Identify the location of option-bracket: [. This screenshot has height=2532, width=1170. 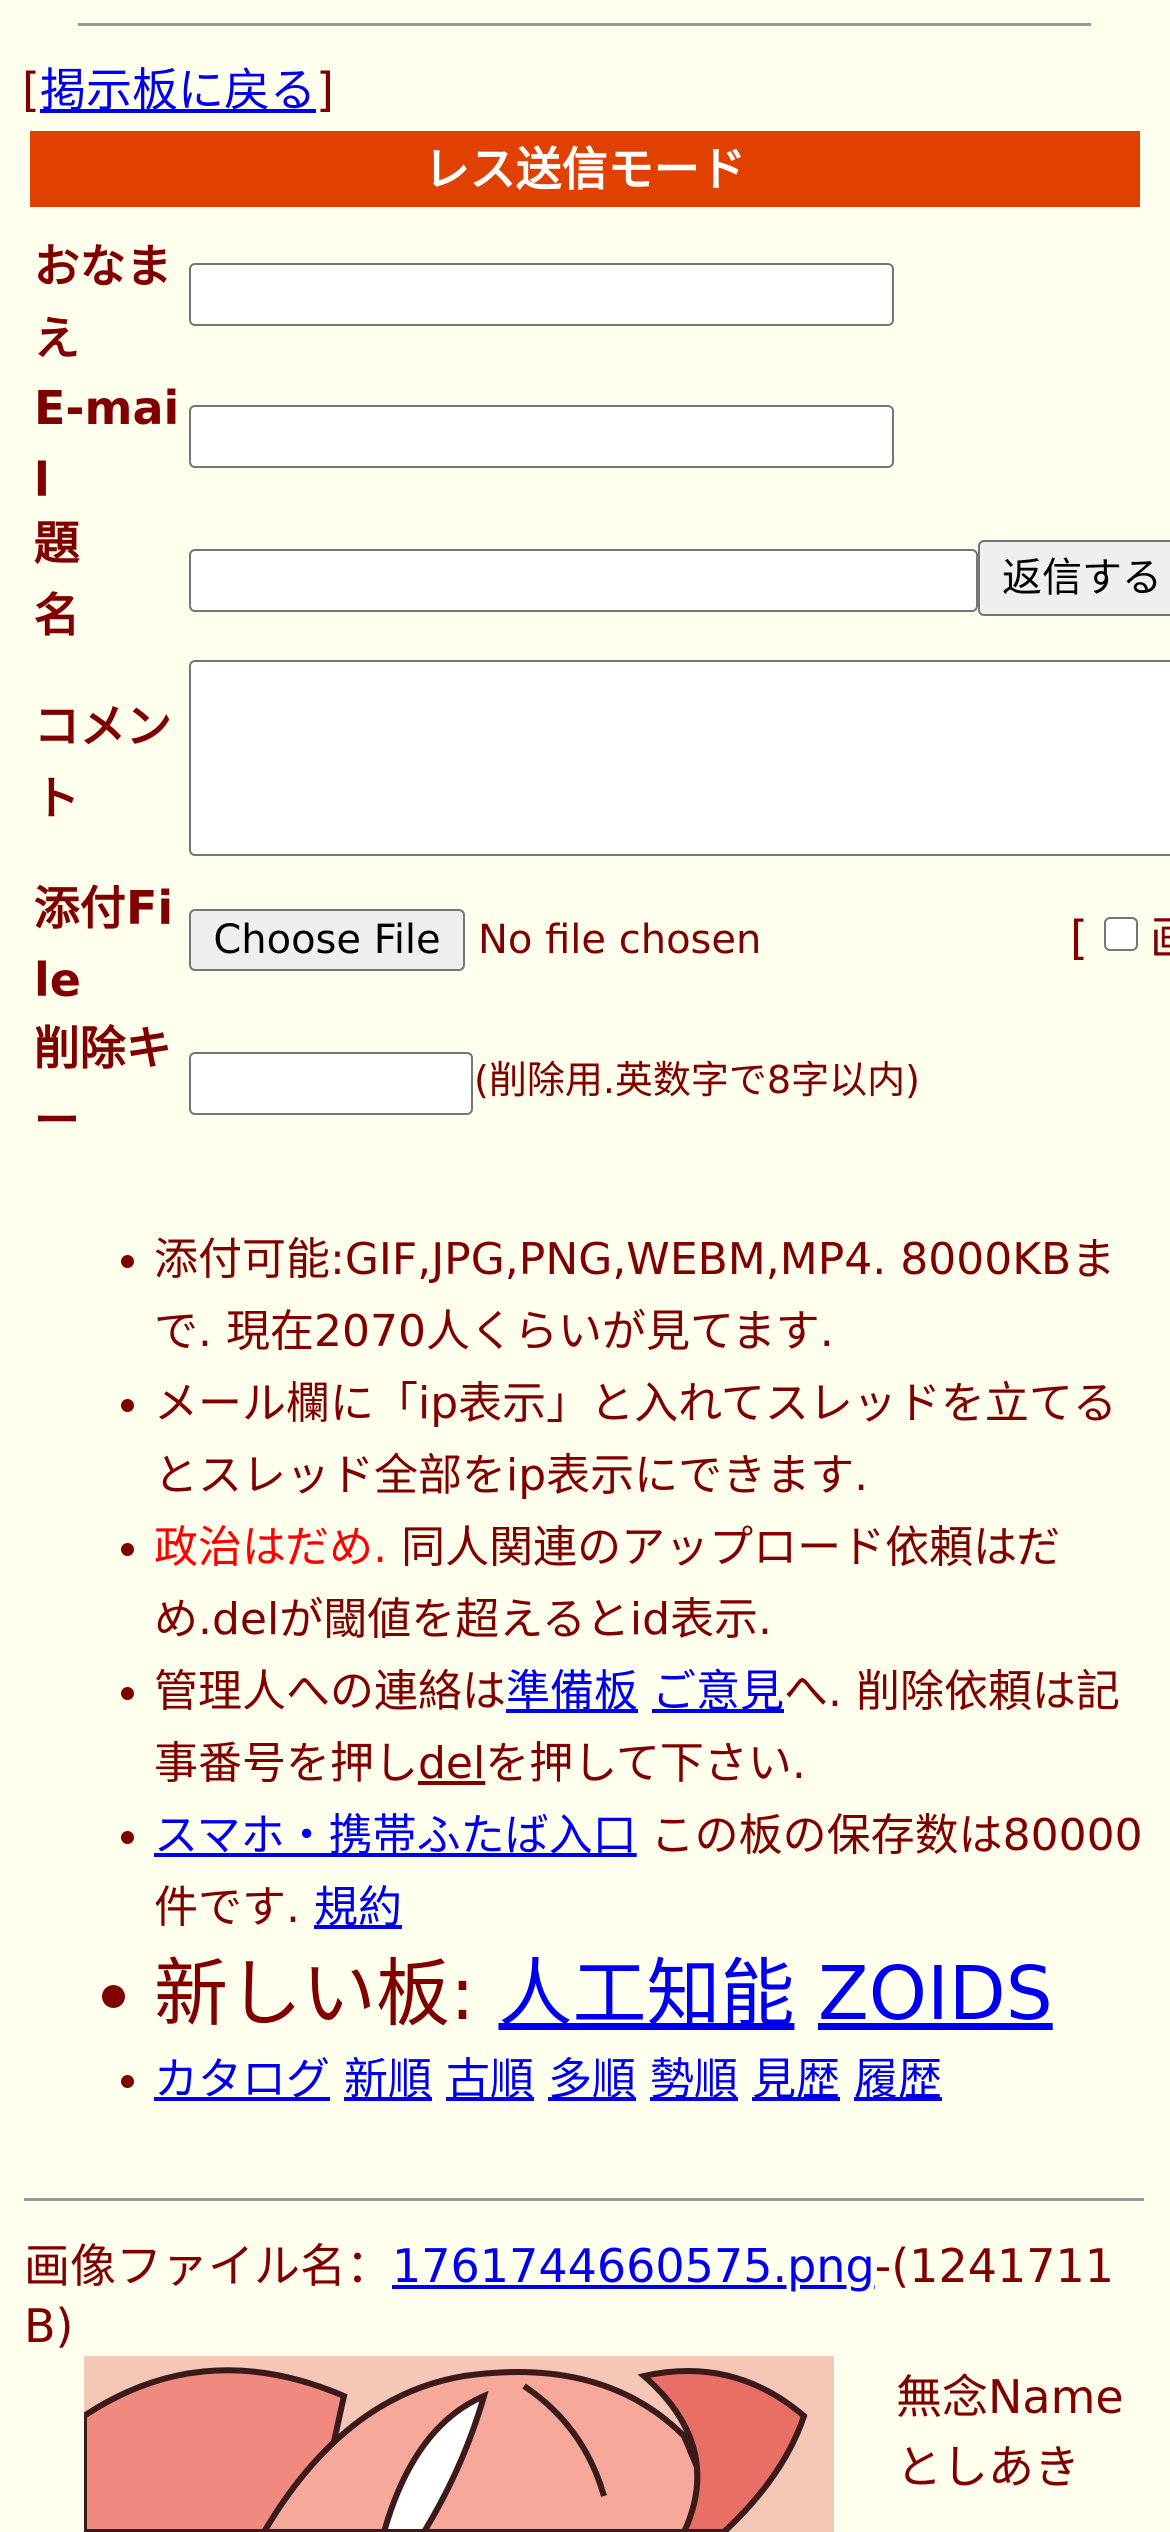
(1079, 938).